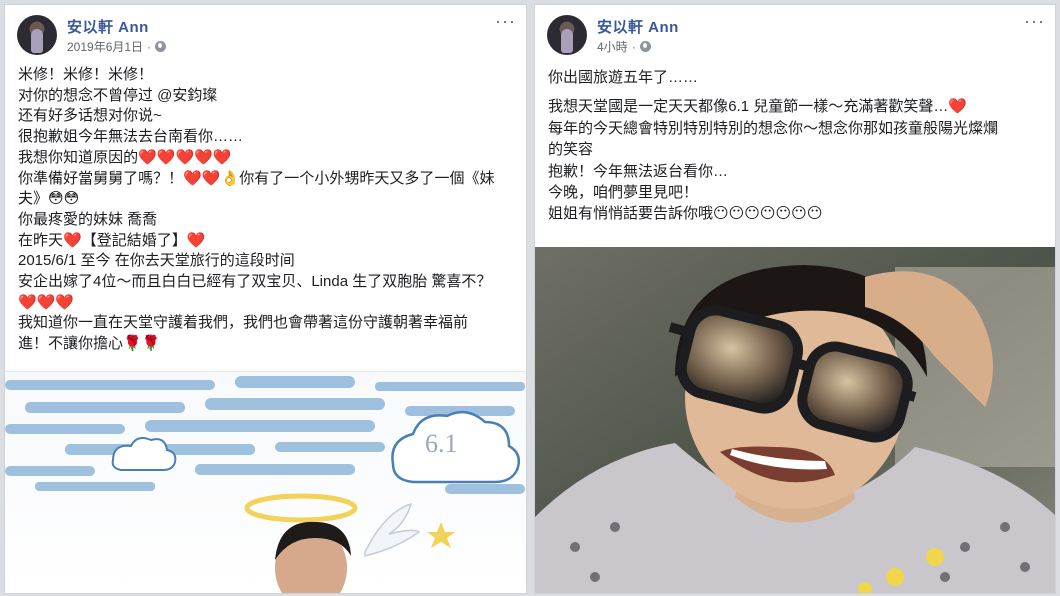 This screenshot has width=1060, height=596. What do you see at coordinates (685, 214) in the screenshot?
I see `post-line: 姐姐有悄悄話要告訴你哦😶😶😶😶😶😶😶` at bounding box center [685, 214].